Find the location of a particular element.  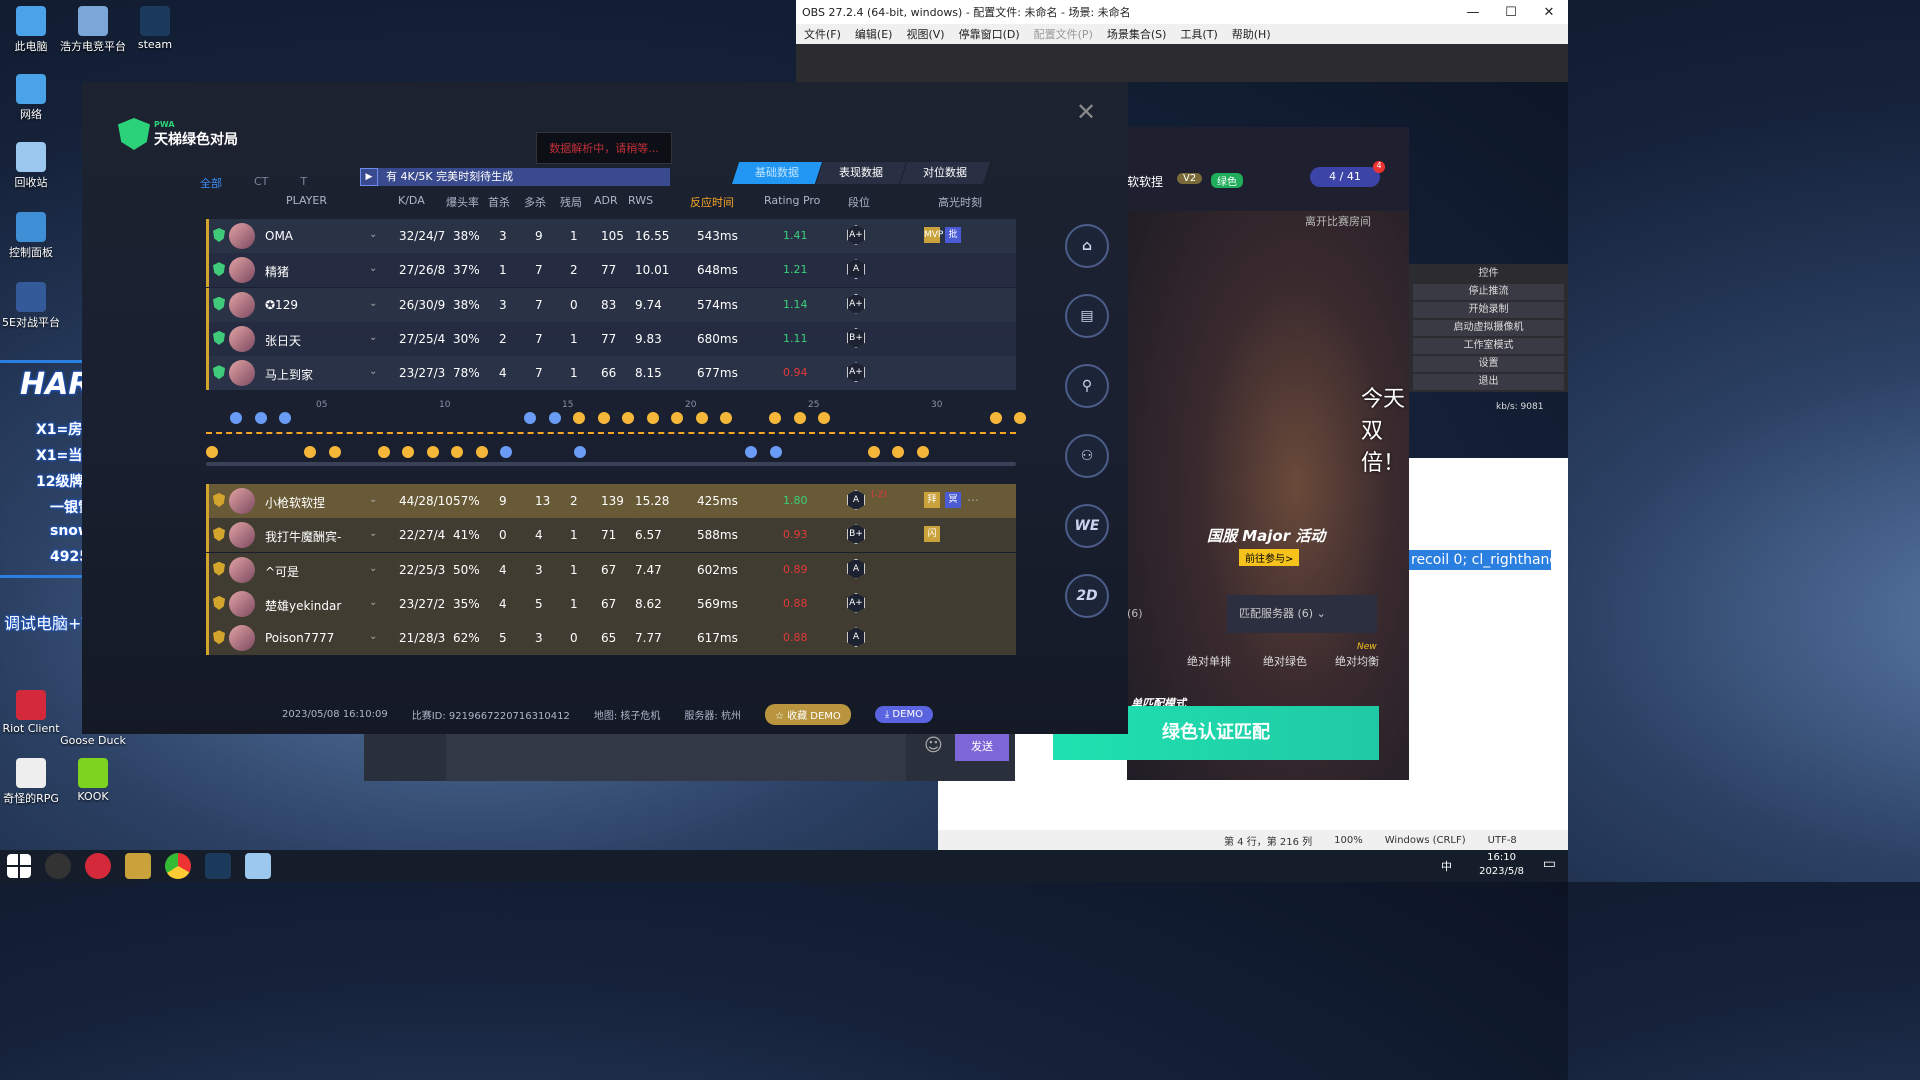

desktop-icon-control-panel: 控制面板 is located at coordinates (34, 236).